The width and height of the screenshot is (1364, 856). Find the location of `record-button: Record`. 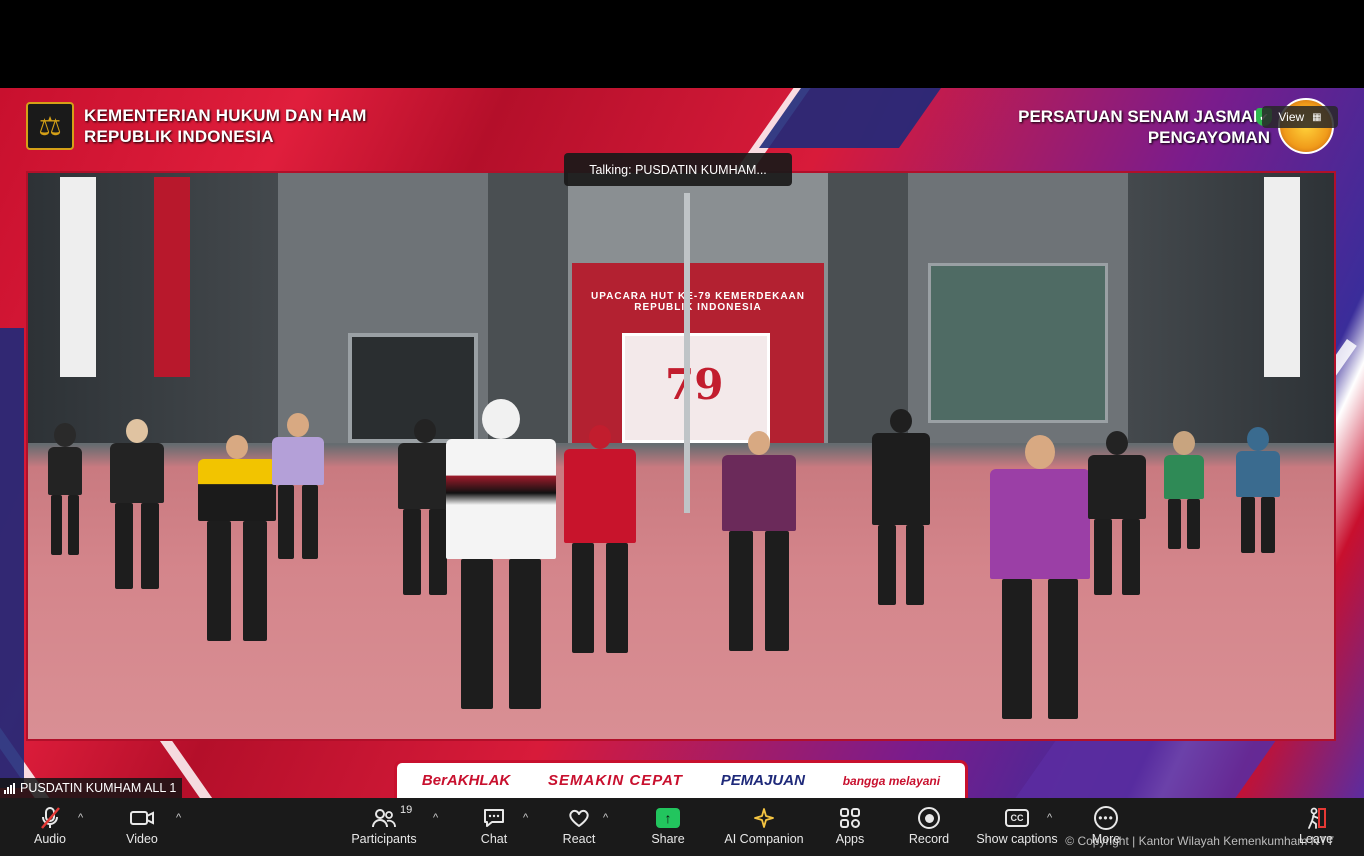

record-button: Record is located at coordinates (929, 825).